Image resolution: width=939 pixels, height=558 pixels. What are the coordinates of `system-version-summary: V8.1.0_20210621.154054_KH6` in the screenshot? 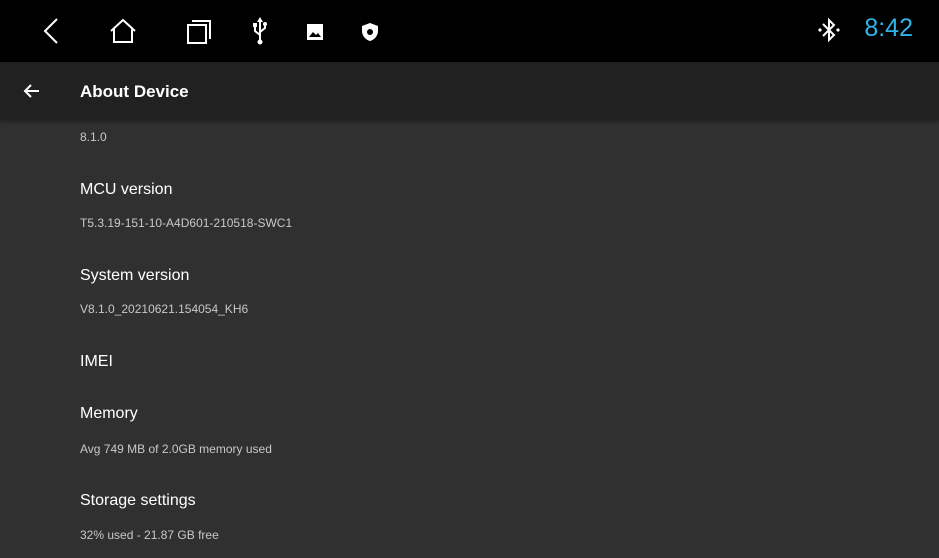 It's located at (164, 309).